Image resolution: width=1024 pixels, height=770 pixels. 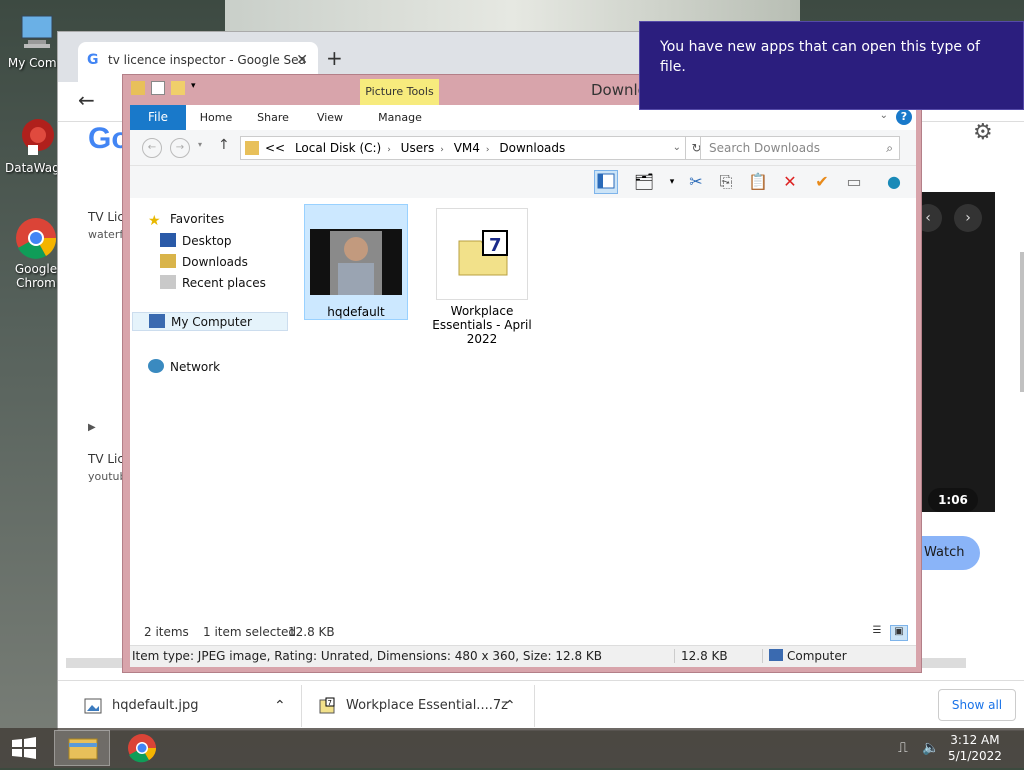 What do you see at coordinates (758, 182) in the screenshot?
I see `paste-icon: 📋` at bounding box center [758, 182].